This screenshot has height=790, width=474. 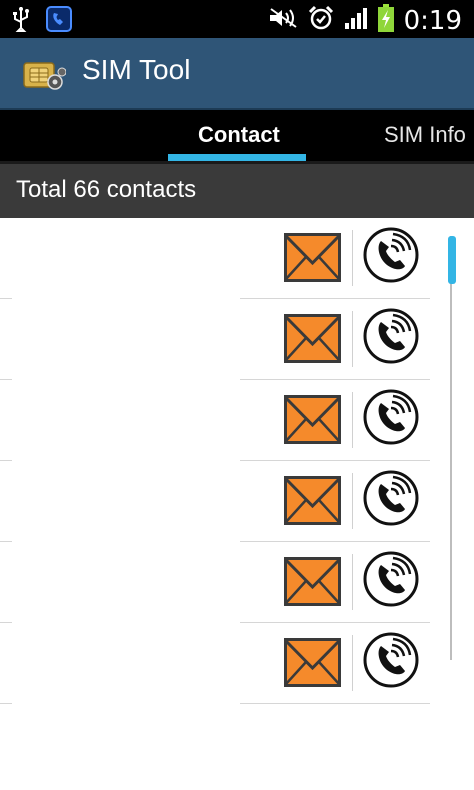 What do you see at coordinates (44, 75) in the screenshot?
I see `sim-tool-logo-icon` at bounding box center [44, 75].